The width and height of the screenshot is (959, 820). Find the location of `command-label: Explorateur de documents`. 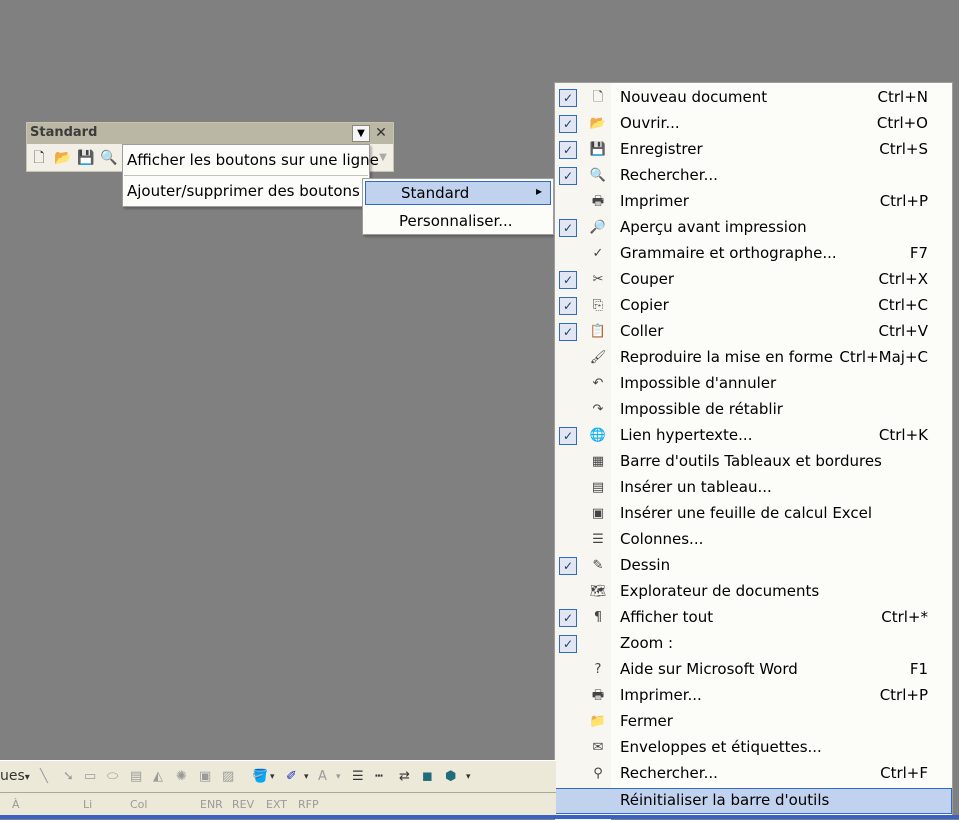

command-label: Explorateur de documents is located at coordinates (720, 591).